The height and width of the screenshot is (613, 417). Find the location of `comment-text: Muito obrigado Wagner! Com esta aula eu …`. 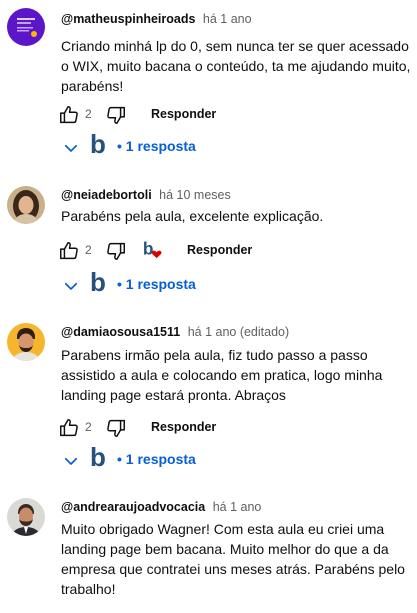

comment-text: Muito obrigado Wagner! Com esta aula eu … is located at coordinates (233, 559).